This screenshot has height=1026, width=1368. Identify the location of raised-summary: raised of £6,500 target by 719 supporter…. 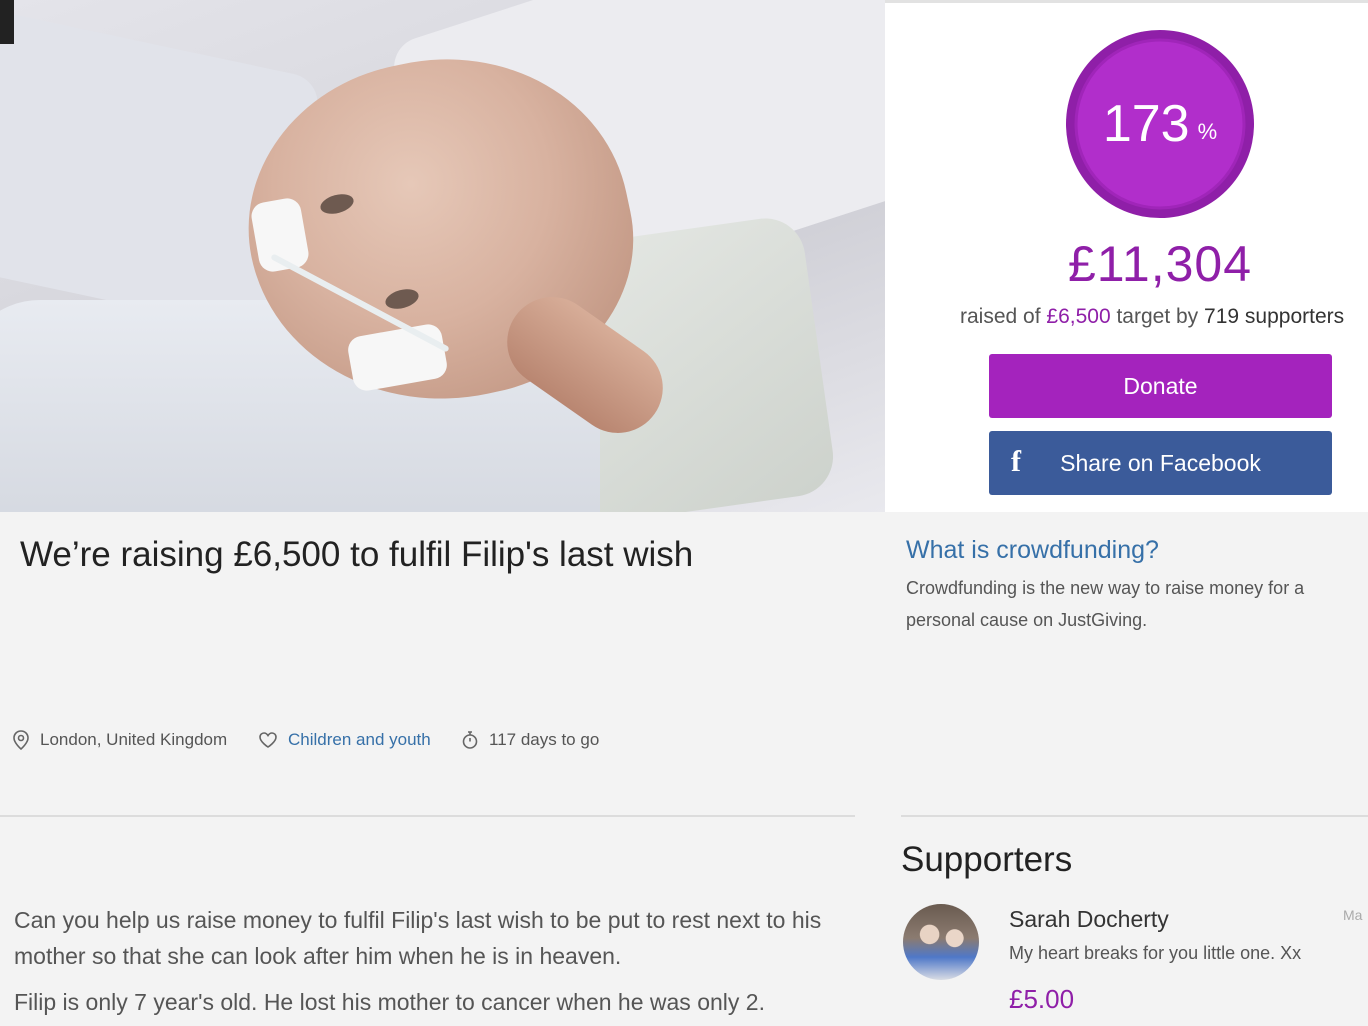
(1152, 317).